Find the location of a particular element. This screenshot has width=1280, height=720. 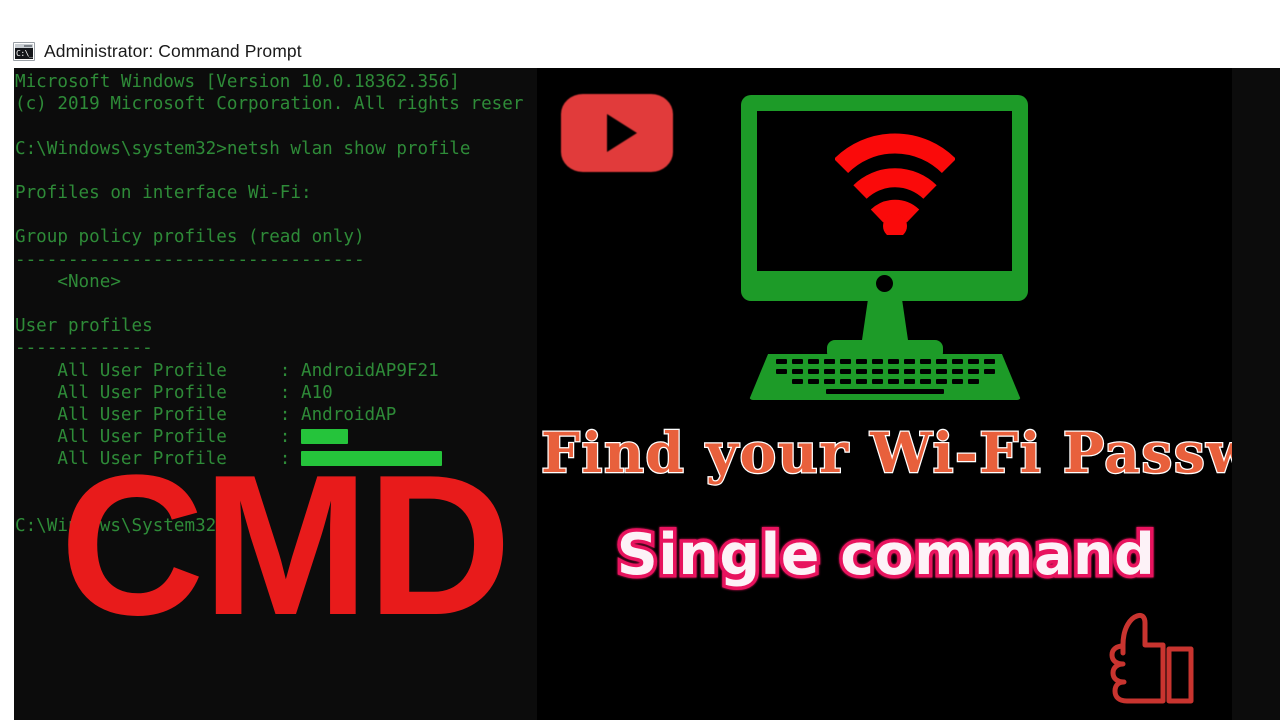

titlebar-content: C:\_ Administrator: Command Prompt is located at coordinates (151, 54).